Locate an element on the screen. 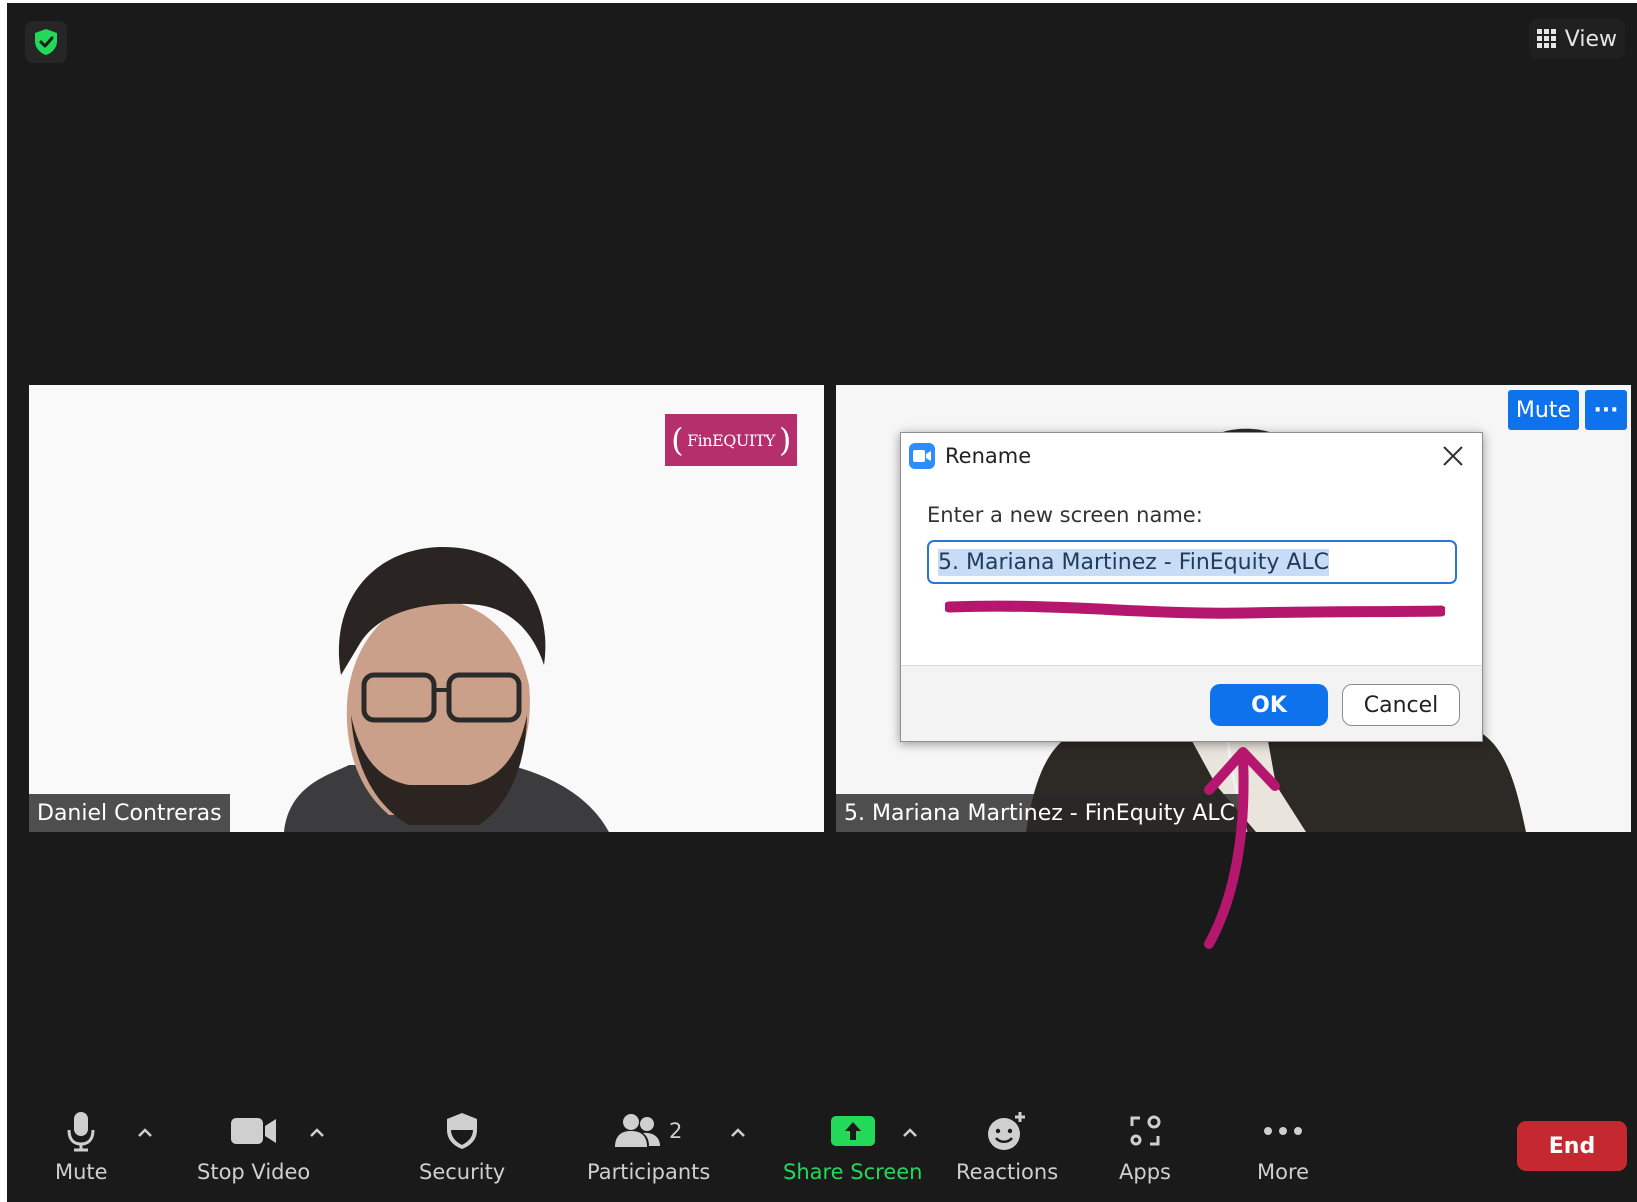  tile-mute-button: Mute is located at coordinates (1543, 410).